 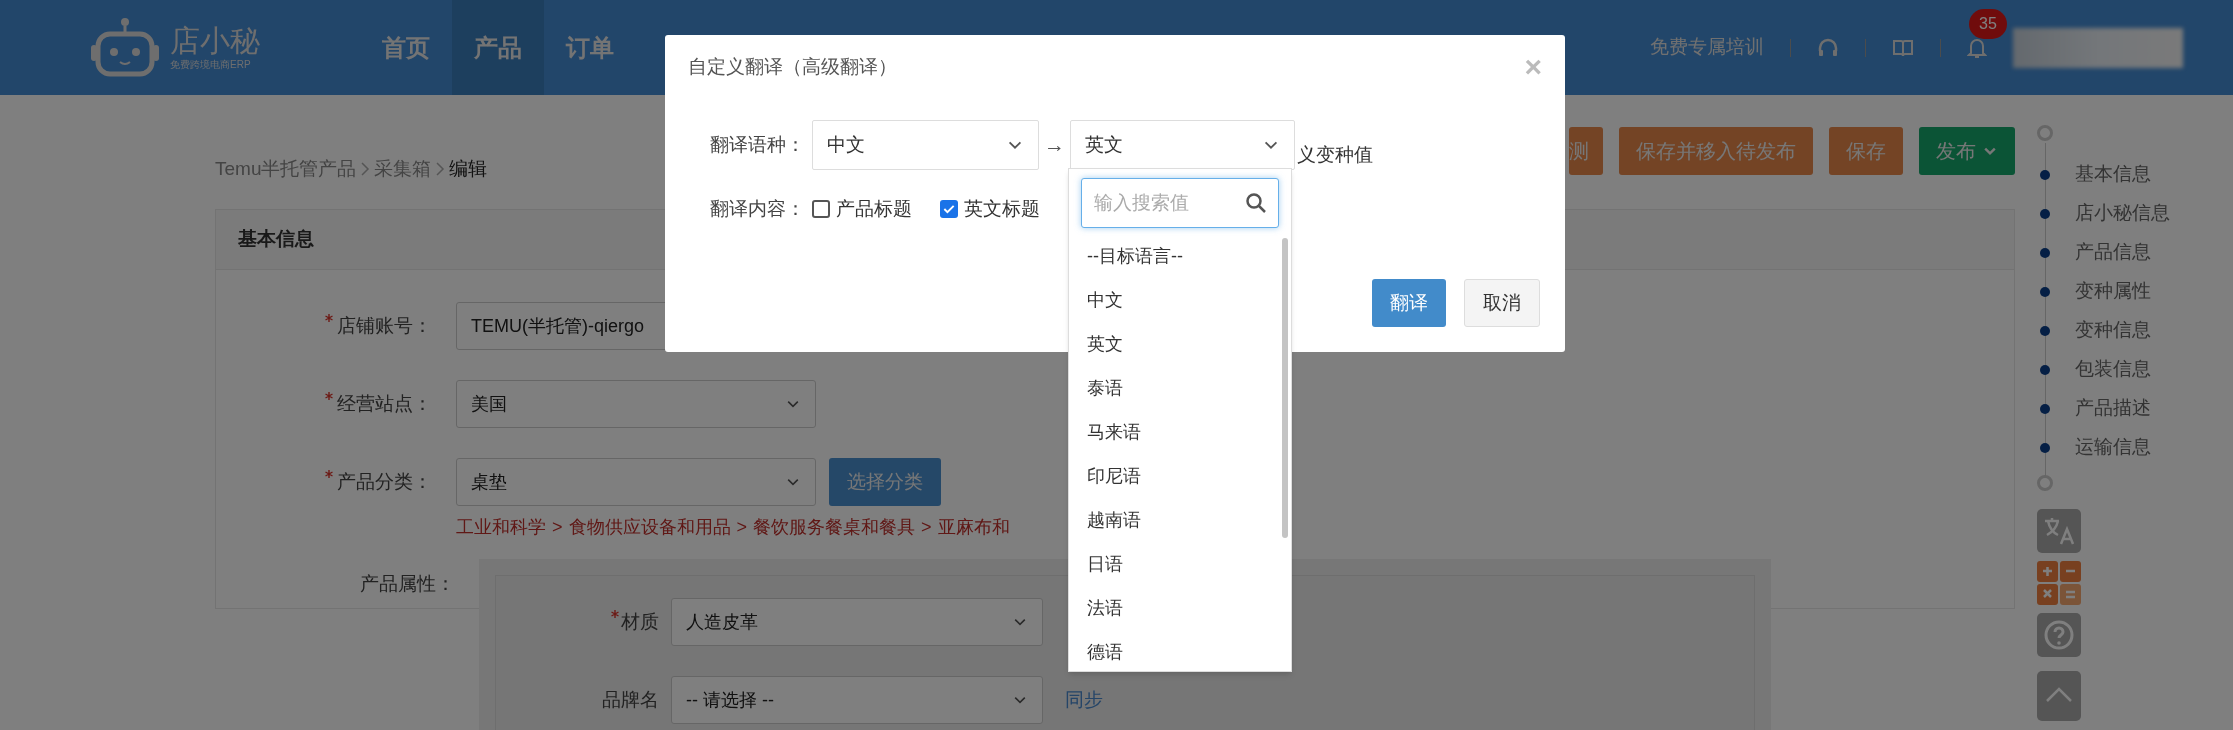 What do you see at coordinates (636, 482) in the screenshot?
I see `select-field: 桌垫` at bounding box center [636, 482].